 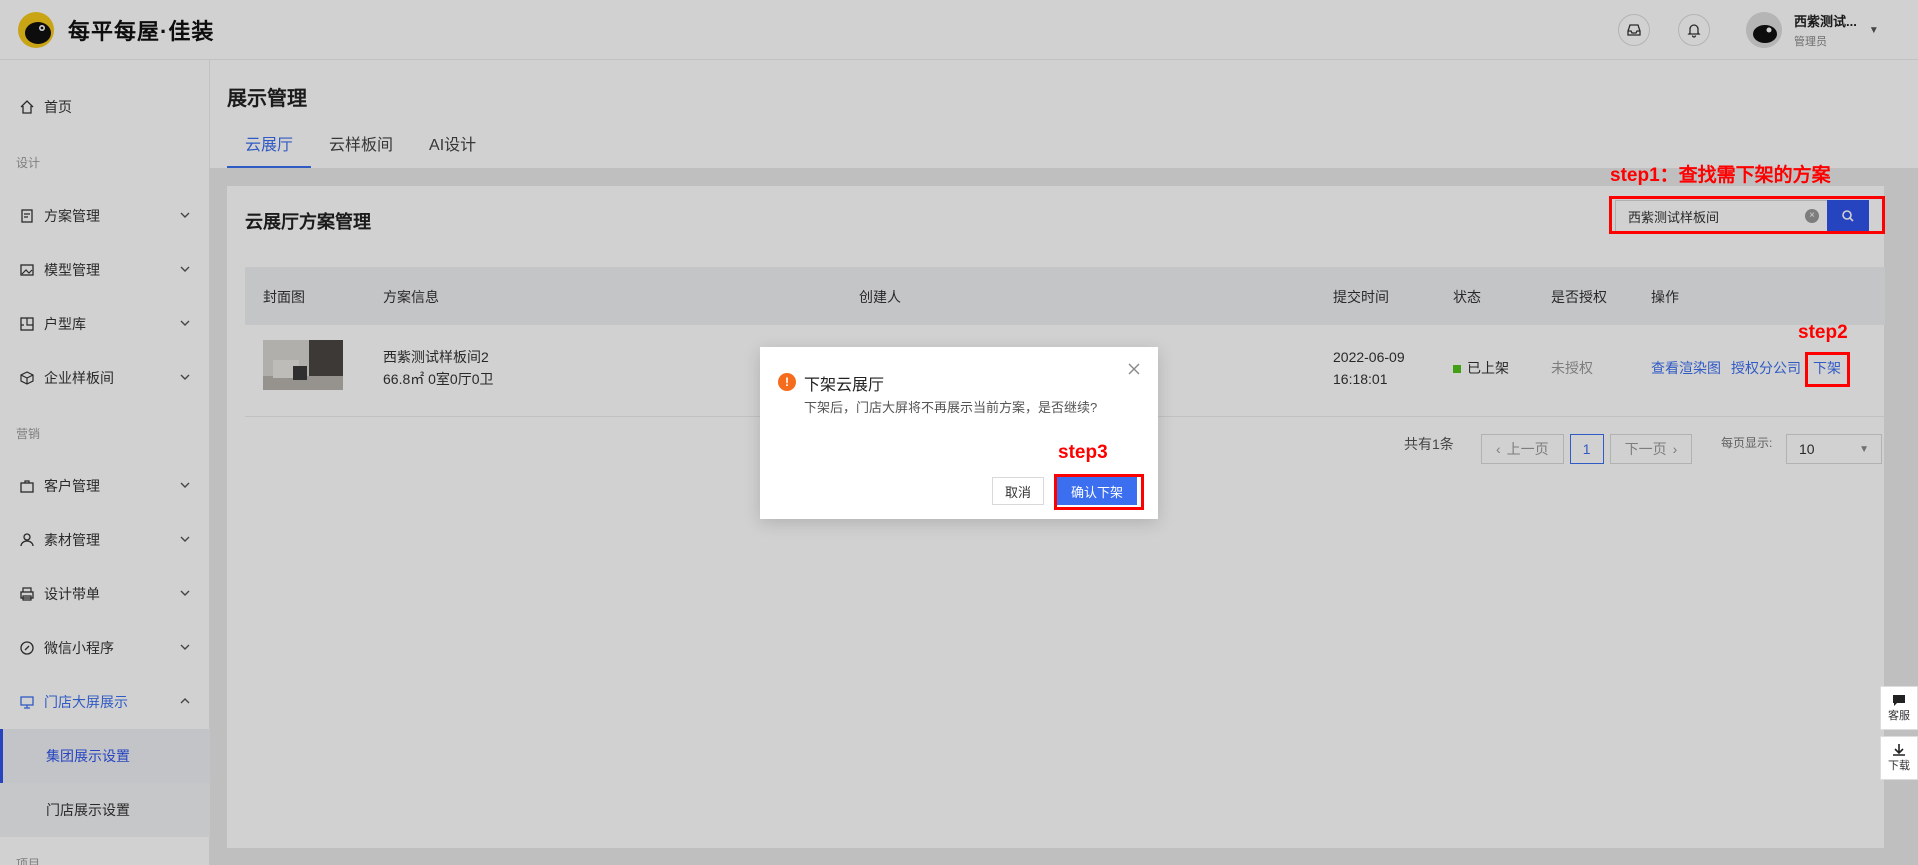 I want to click on annotation-box-search, so click(x=1747, y=215).